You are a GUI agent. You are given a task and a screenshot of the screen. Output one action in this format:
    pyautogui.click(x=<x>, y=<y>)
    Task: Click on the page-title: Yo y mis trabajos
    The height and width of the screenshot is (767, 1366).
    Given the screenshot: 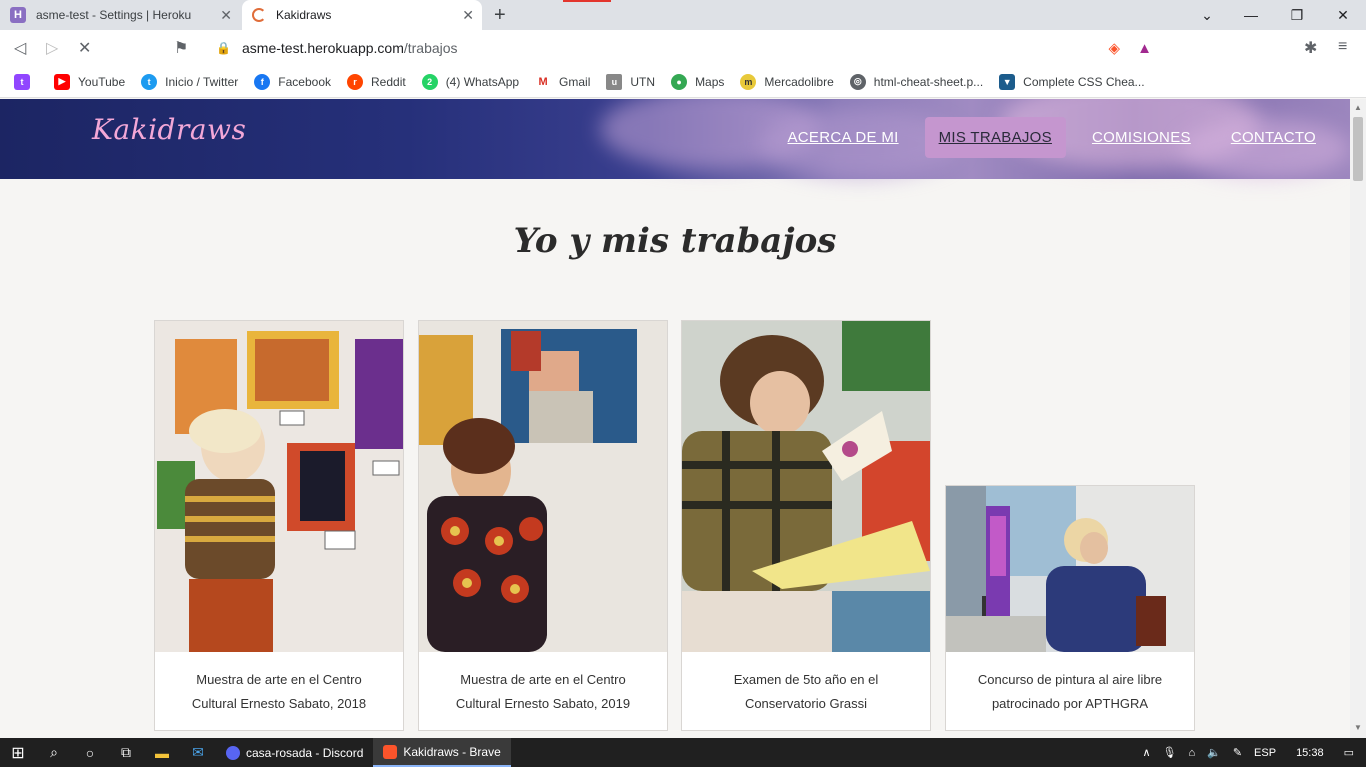 What is the action you would take?
    pyautogui.click(x=675, y=241)
    